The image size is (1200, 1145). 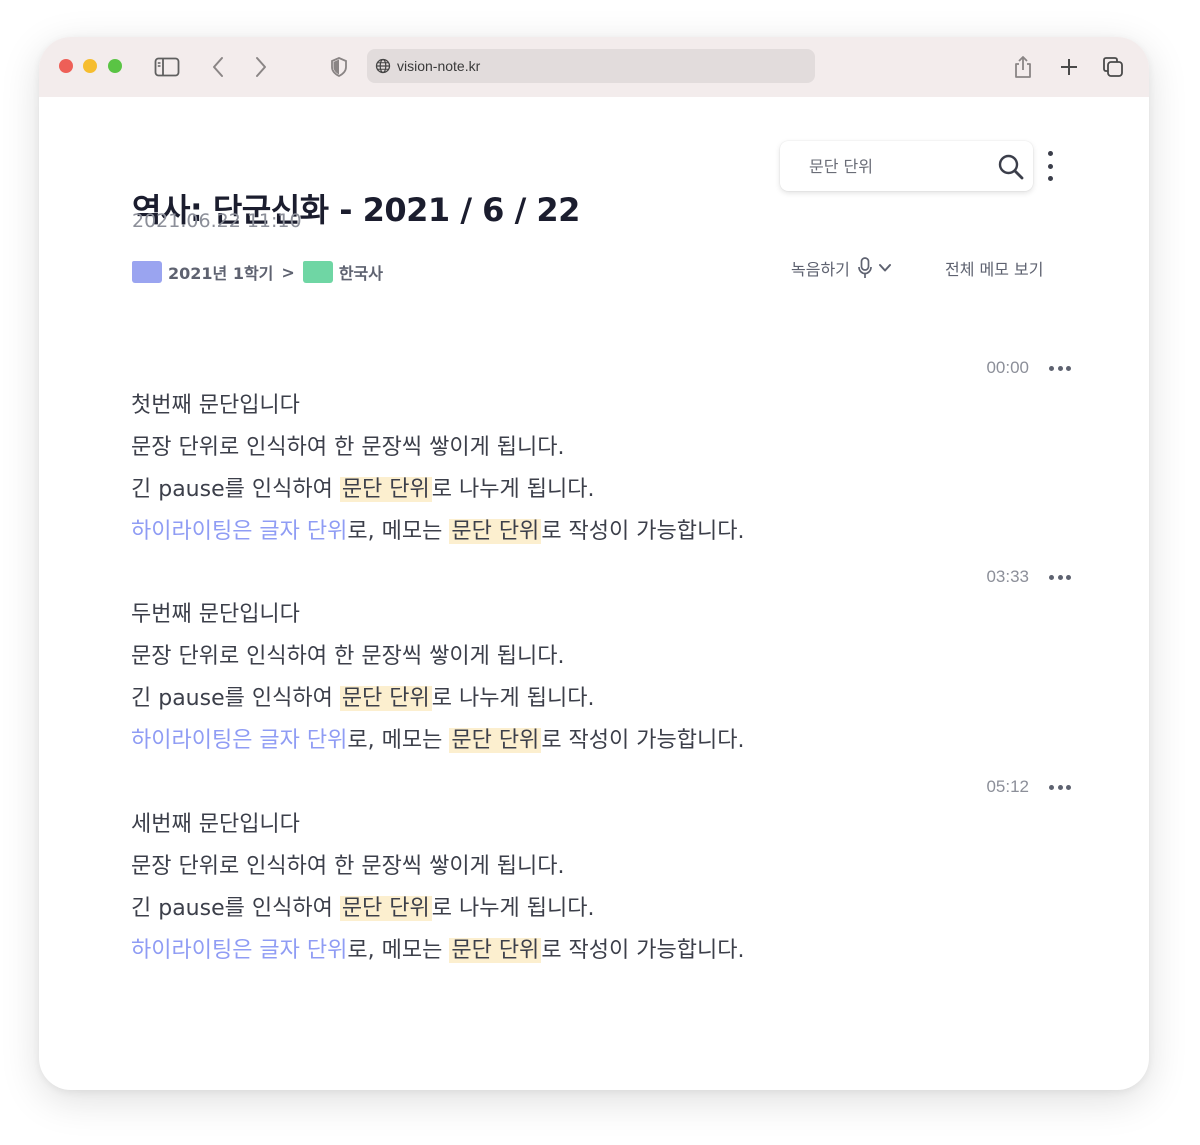 I want to click on close-window-button, so click(x=66, y=66).